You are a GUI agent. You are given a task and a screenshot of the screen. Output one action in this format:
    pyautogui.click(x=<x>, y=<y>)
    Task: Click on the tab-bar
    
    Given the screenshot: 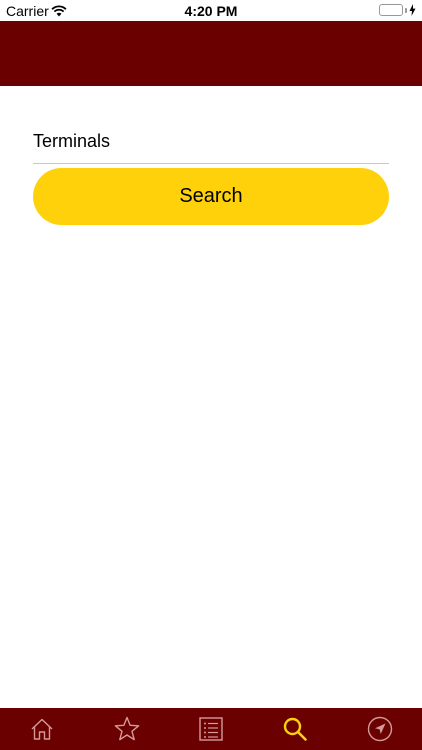 What is the action you would take?
    pyautogui.click(x=211, y=729)
    